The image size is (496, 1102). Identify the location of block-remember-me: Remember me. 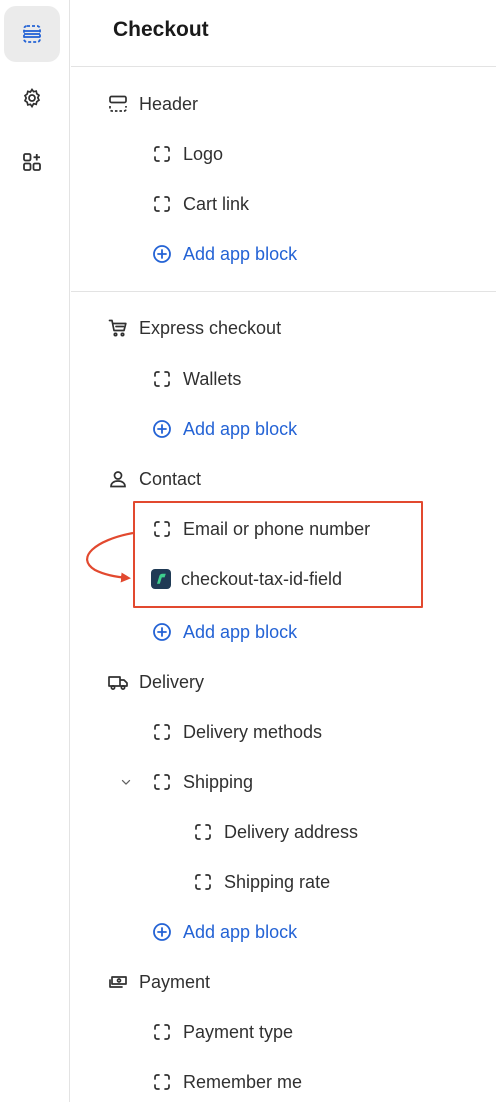
(226, 1082).